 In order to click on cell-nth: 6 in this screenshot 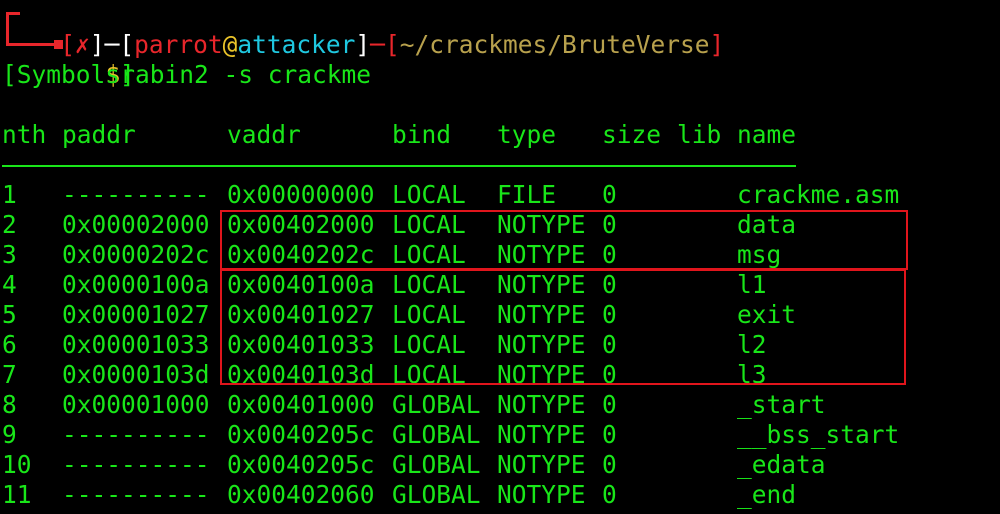, I will do `click(9, 344)`.